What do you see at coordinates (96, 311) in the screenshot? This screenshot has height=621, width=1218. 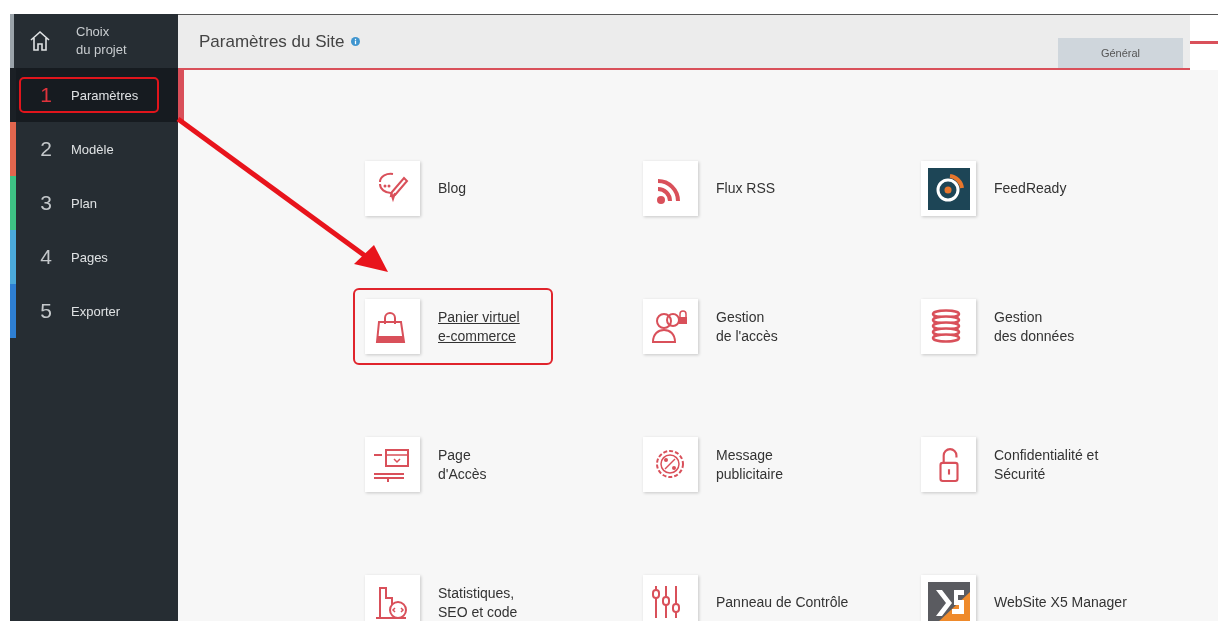 I see `step-label: Exporter` at bounding box center [96, 311].